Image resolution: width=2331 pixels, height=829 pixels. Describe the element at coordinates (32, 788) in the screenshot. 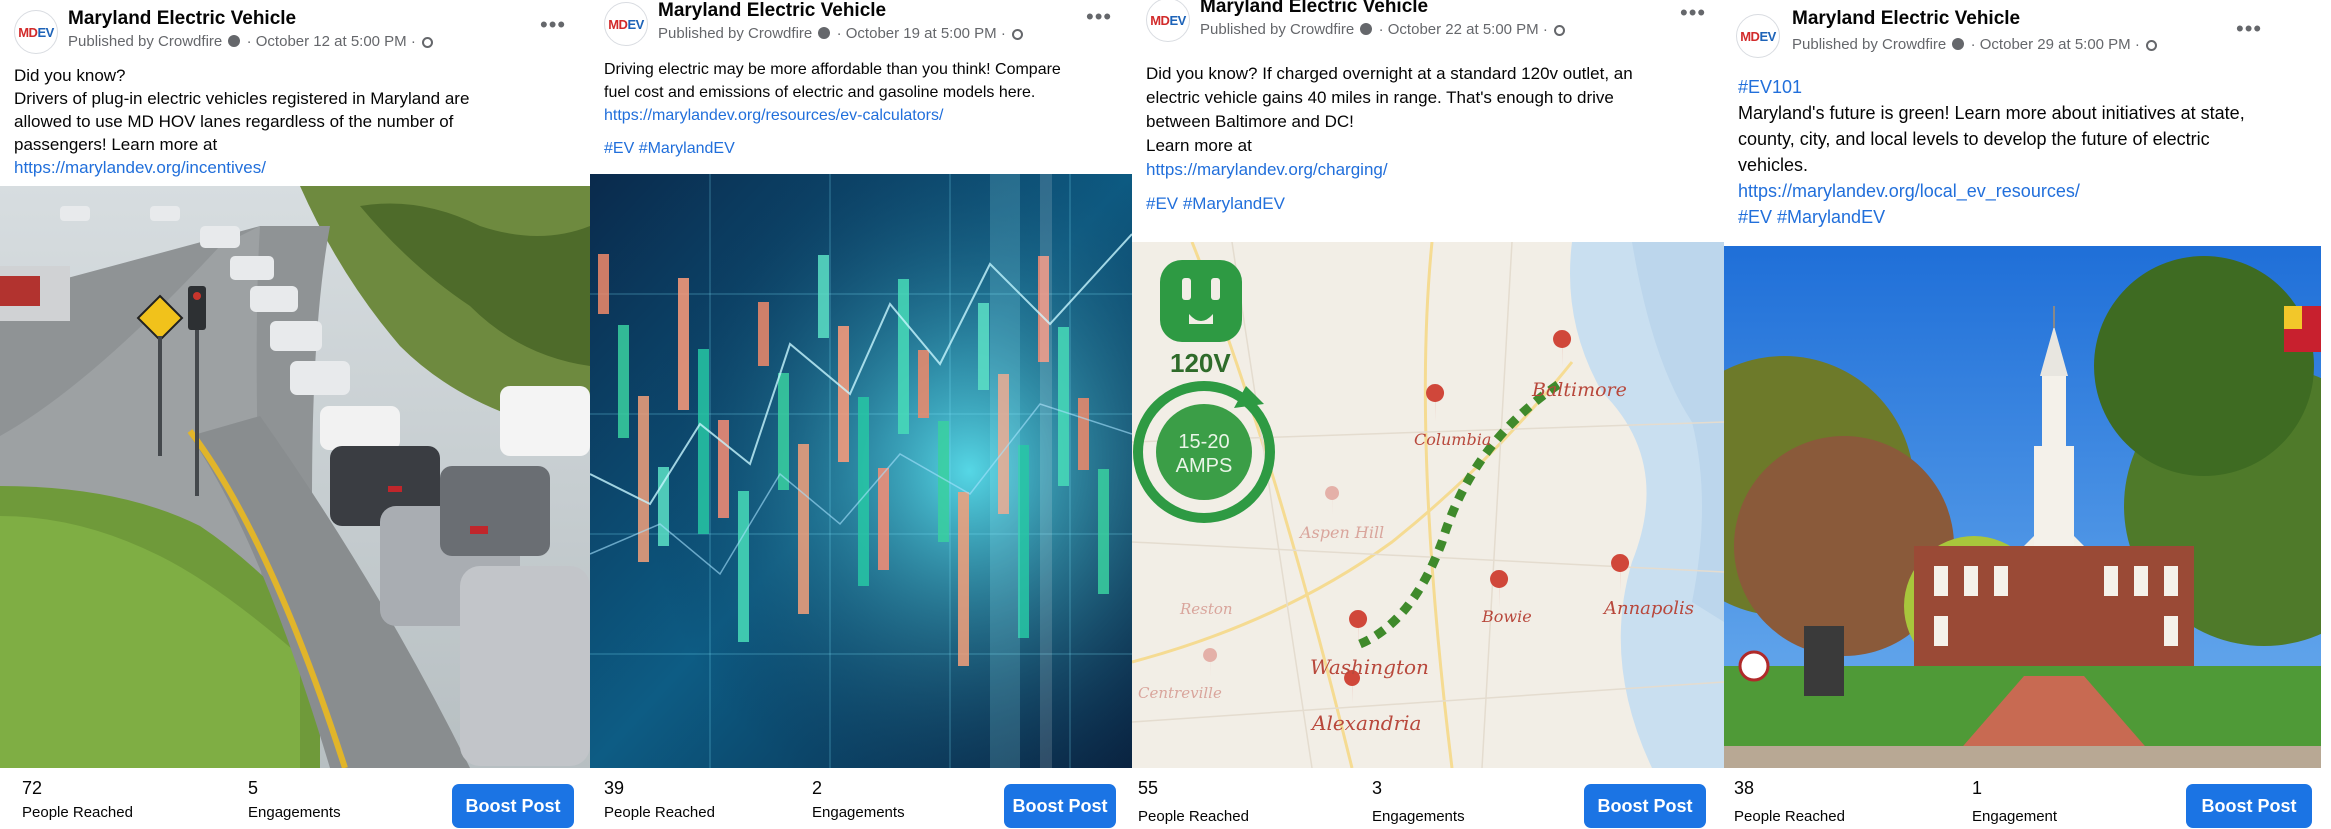

I see `people-reached-count: 72` at that location.